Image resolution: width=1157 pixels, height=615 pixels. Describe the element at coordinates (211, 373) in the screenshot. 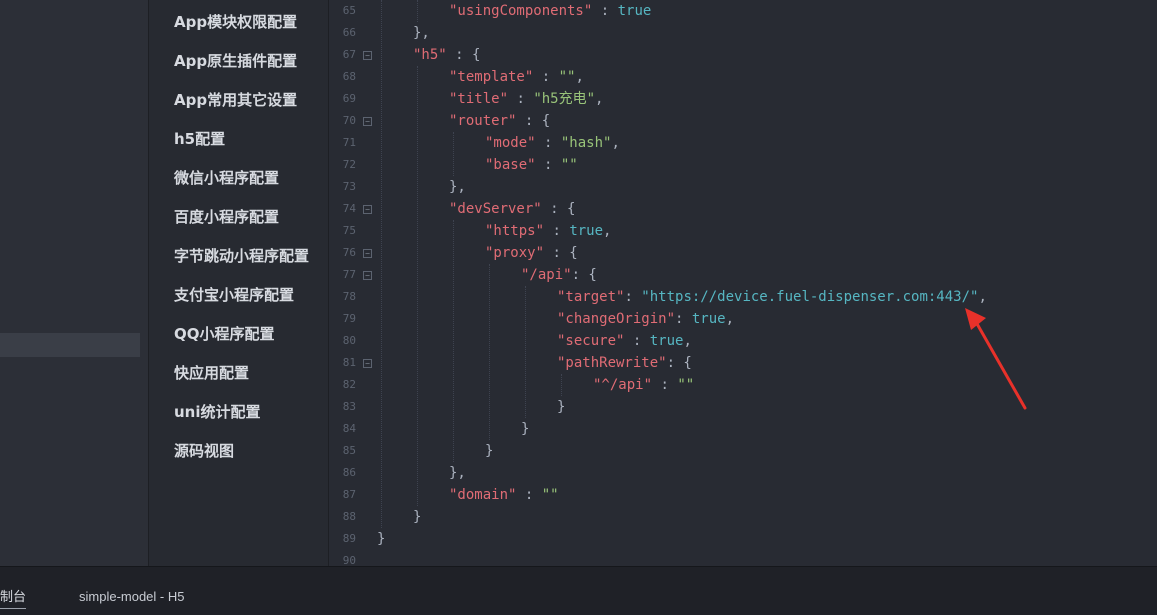

I see `nav-item-quickapp: 快应用配置` at that location.